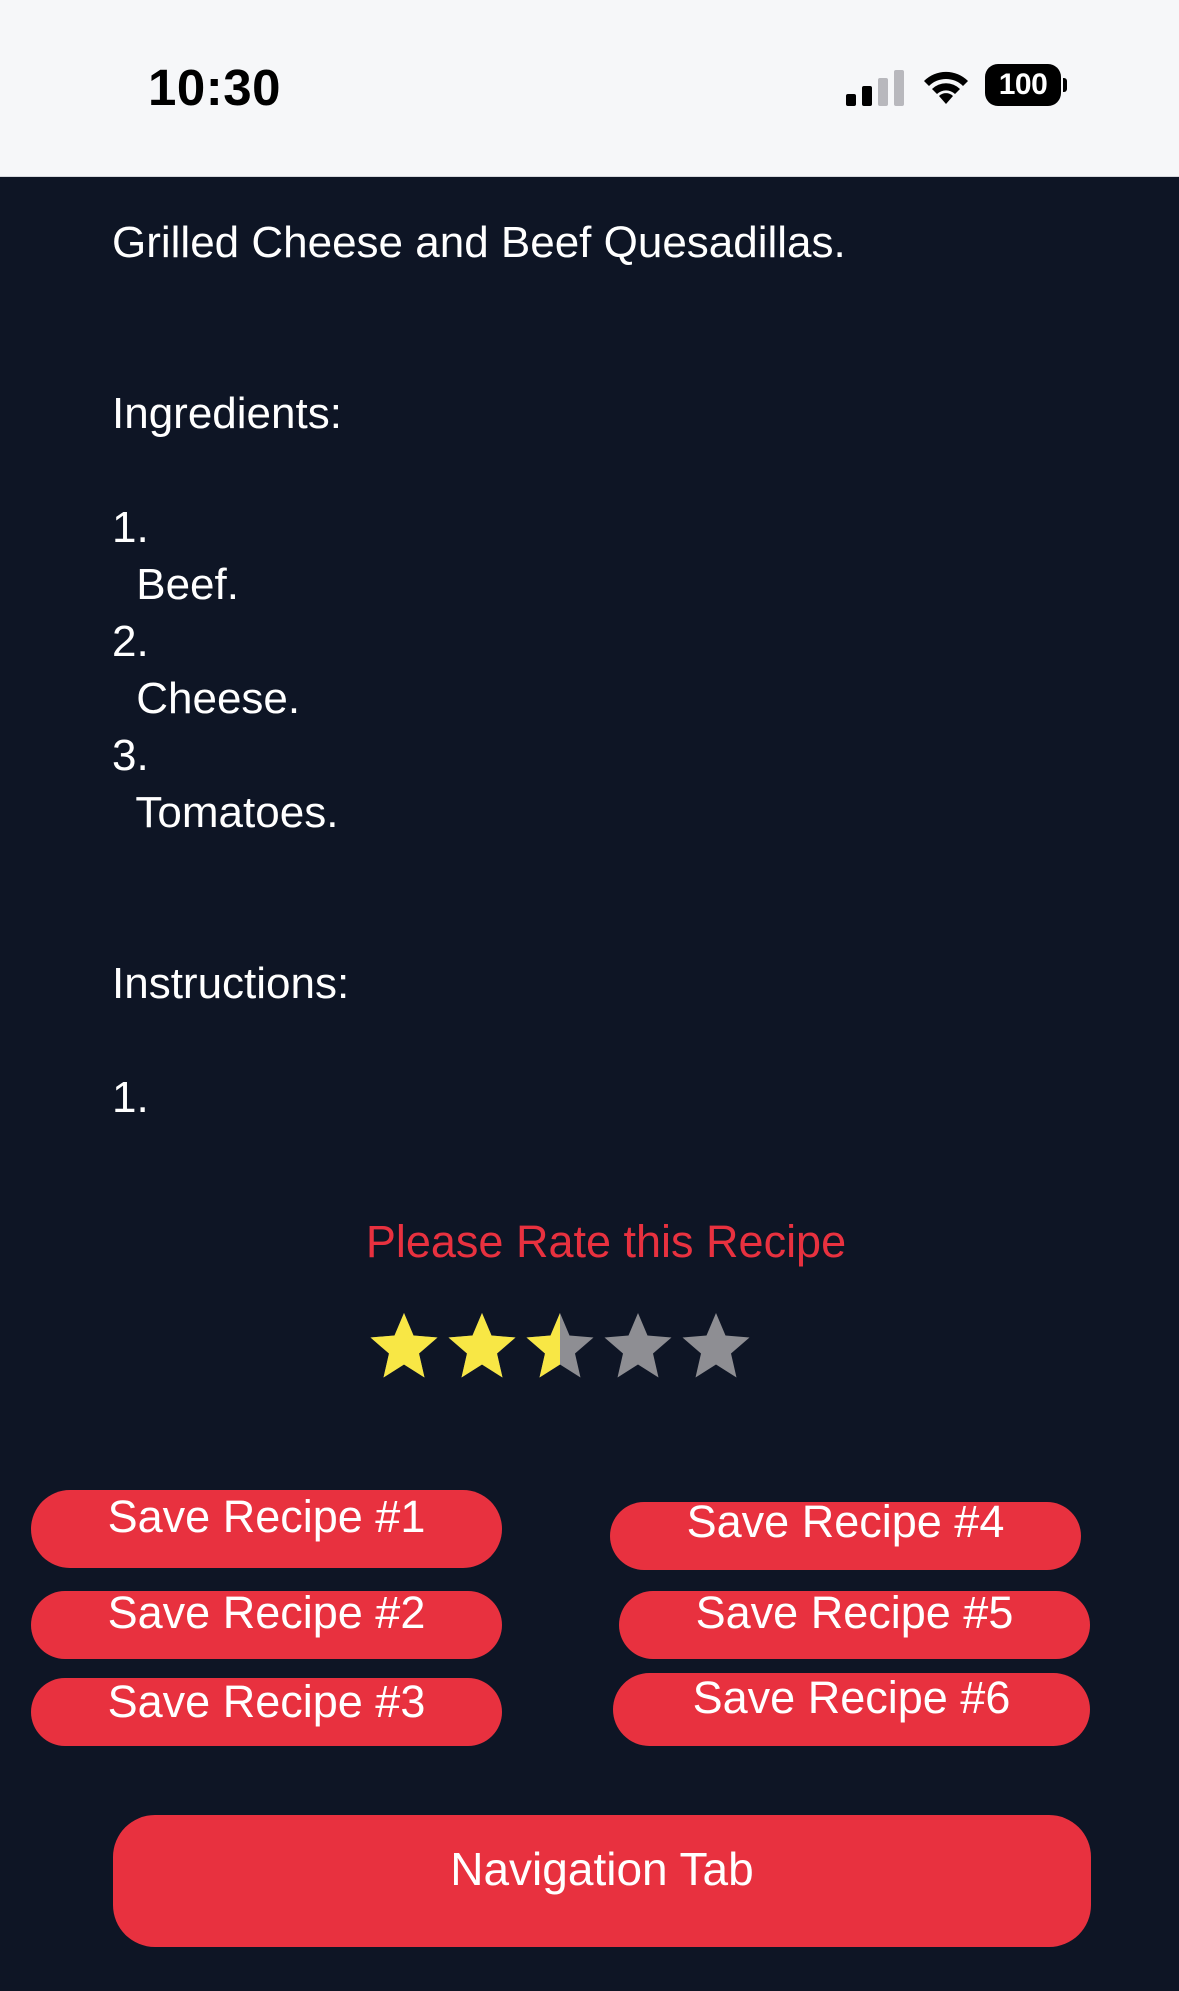 This screenshot has width=1179, height=1991. I want to click on instruction-number: 1., so click(130, 1097).